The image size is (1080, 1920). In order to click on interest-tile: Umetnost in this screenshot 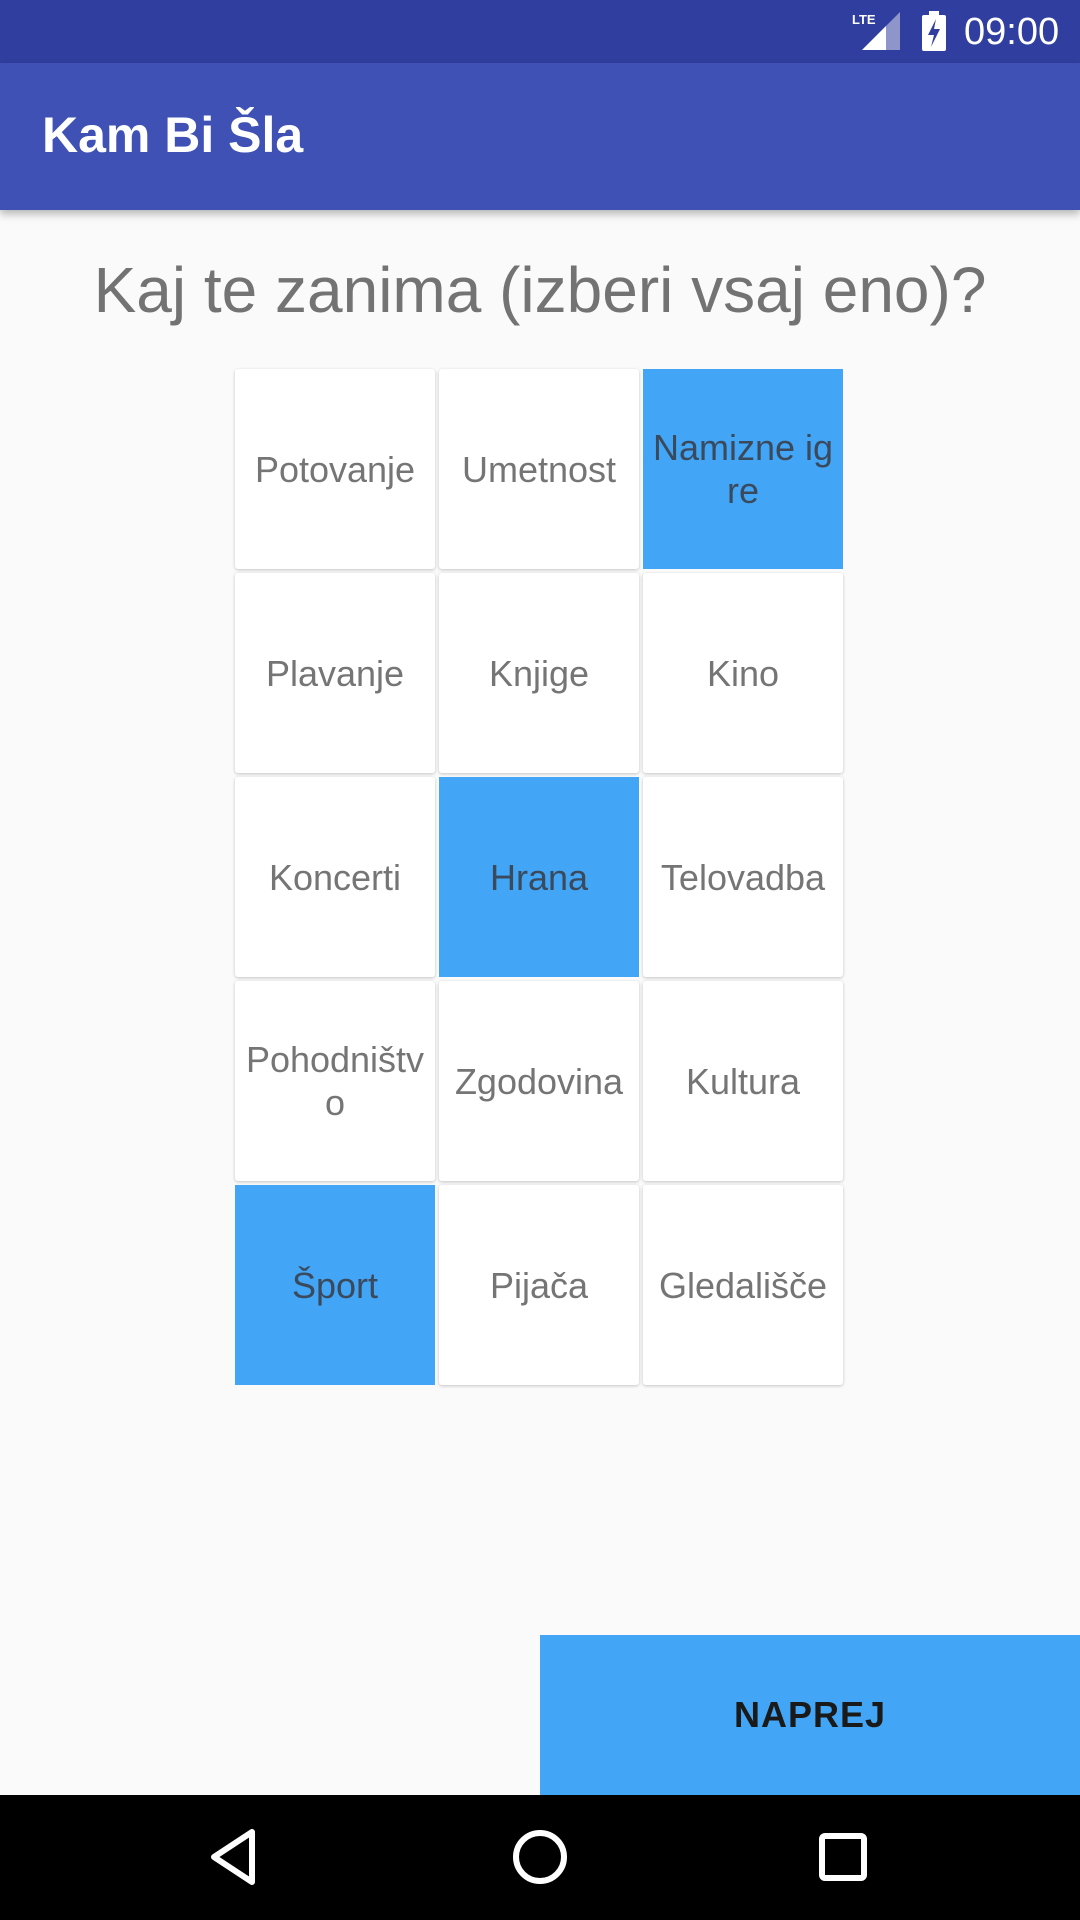, I will do `click(539, 469)`.